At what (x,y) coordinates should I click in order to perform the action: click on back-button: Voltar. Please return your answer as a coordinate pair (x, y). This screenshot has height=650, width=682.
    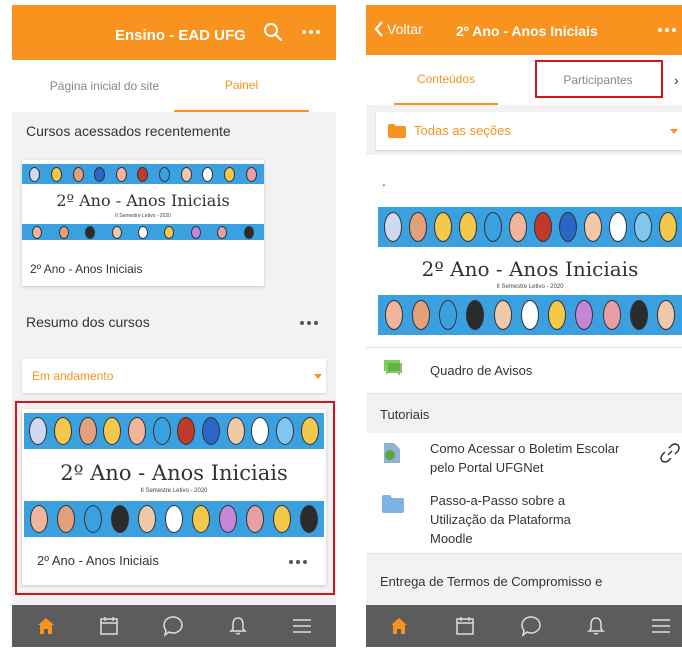
    Looking at the image, I should click on (398, 29).